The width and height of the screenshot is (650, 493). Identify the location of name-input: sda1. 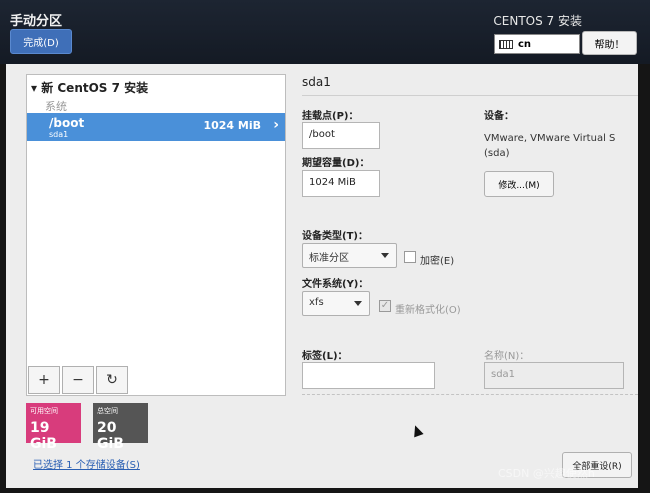
(554, 375).